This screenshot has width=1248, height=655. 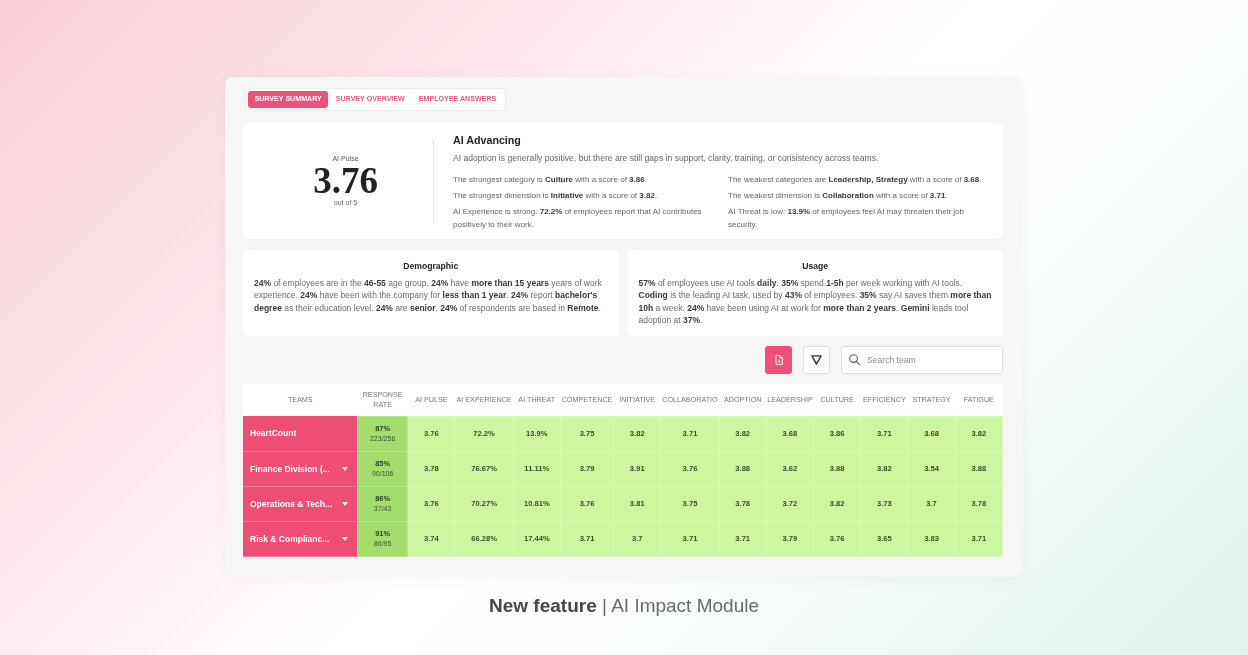 What do you see at coordinates (428, 295) in the screenshot?
I see `card-text: 24% of employees are in the 46-55 age group. 24% have more than 15 years years of work experience. 24% have been with the company for less than 1 year. 24% report bachelor's degree as their education level. 24% are senior. 24% of respondents are based in Remote.` at bounding box center [428, 295].